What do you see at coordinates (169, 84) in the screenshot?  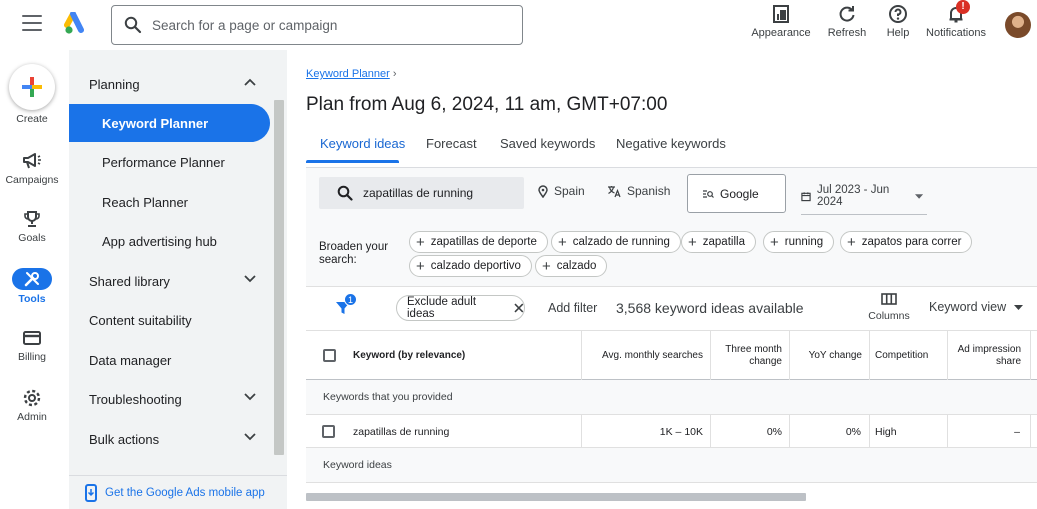 I see `nav-planning: Planning` at bounding box center [169, 84].